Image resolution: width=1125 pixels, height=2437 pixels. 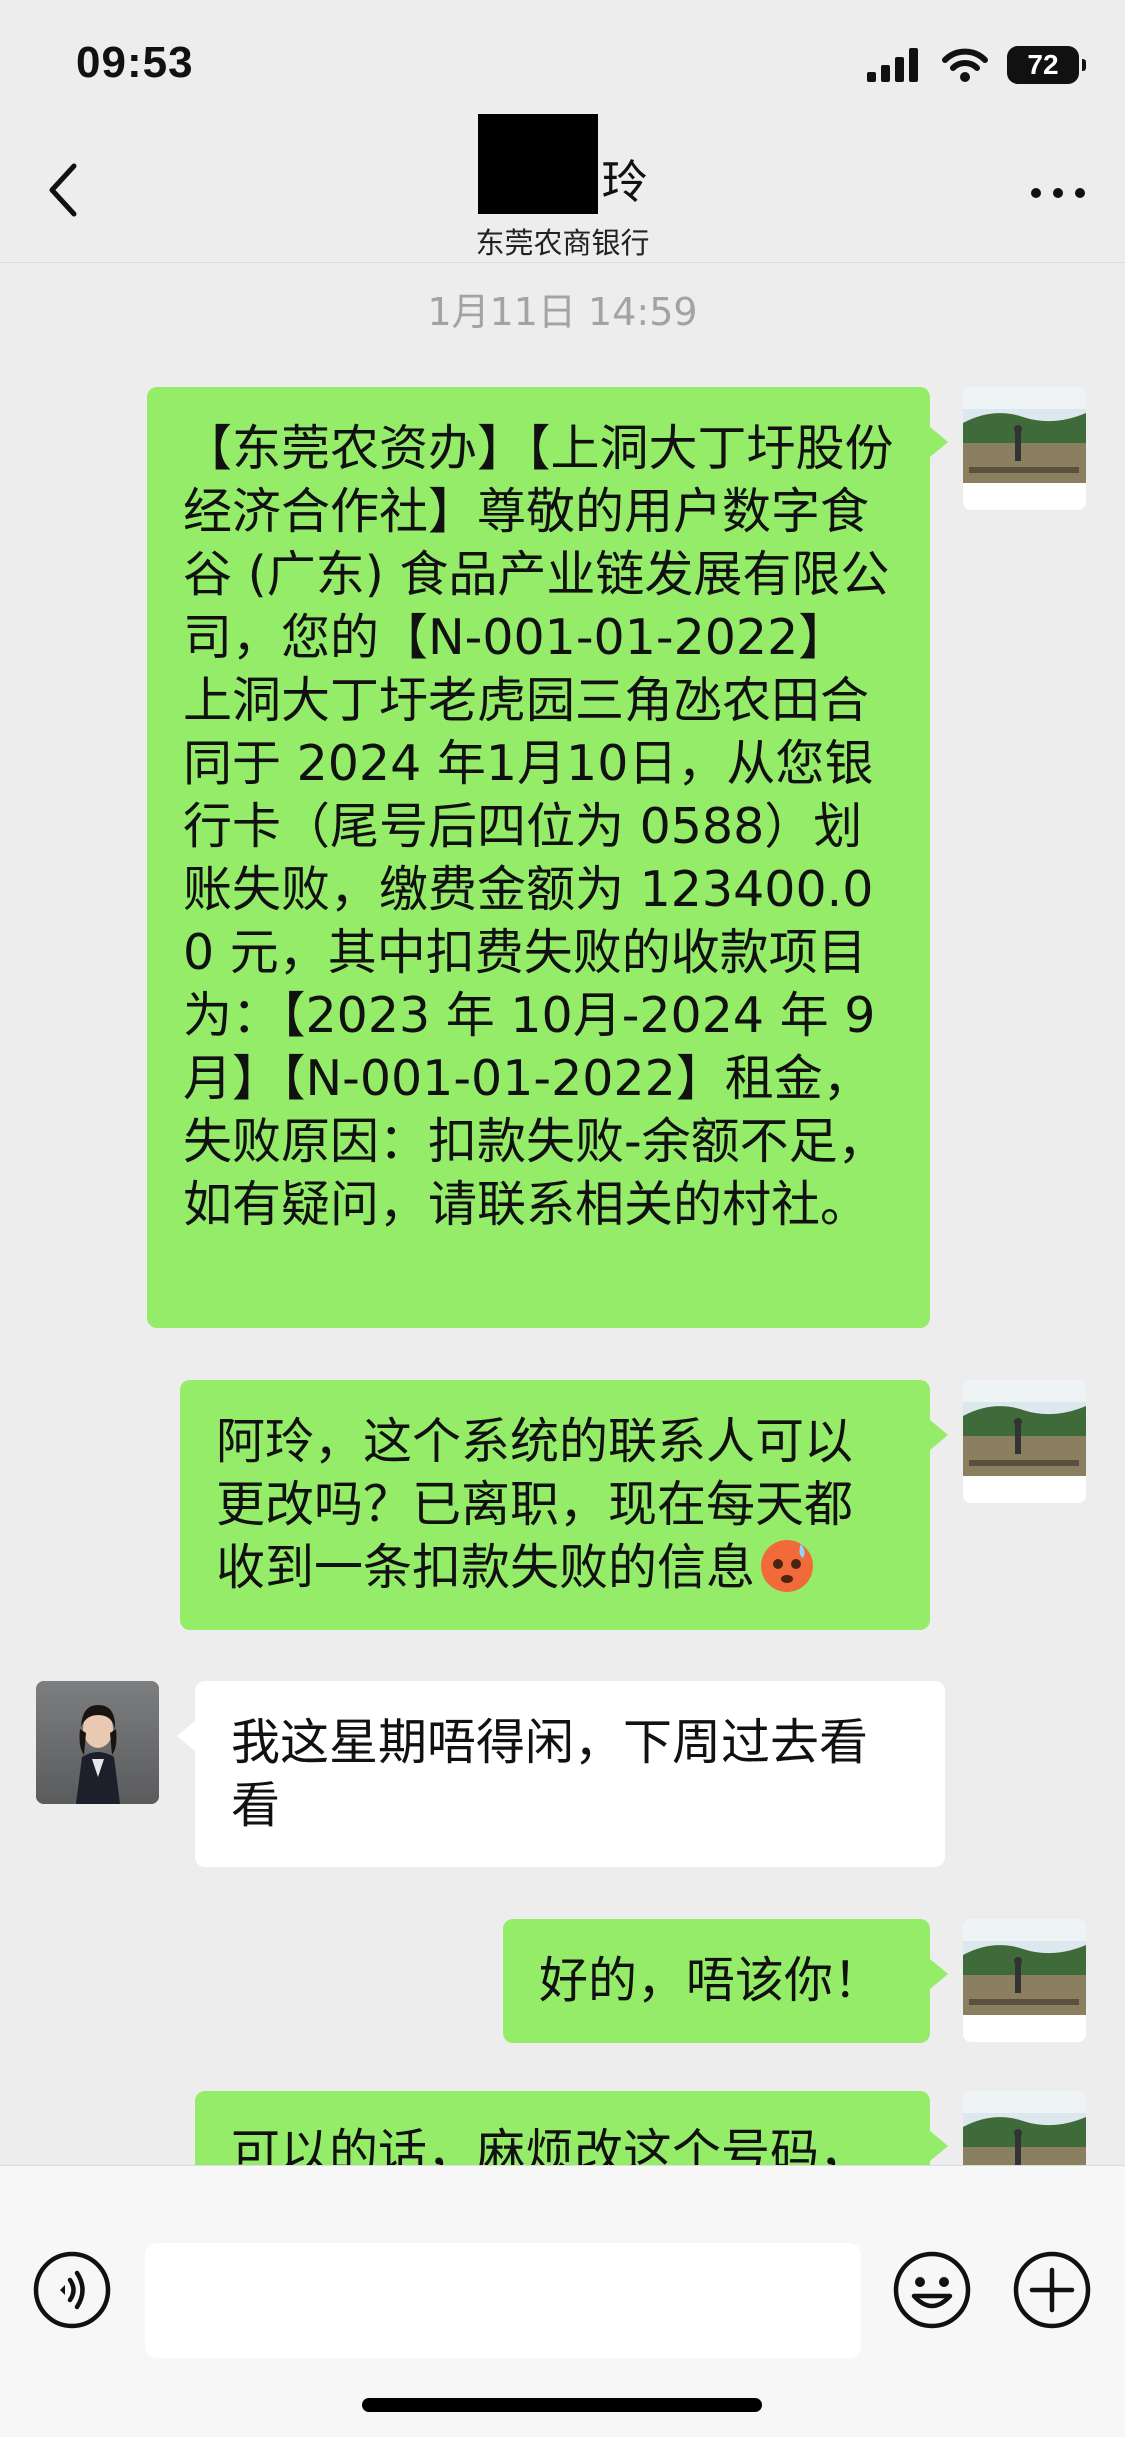 What do you see at coordinates (1052, 2290) in the screenshot?
I see `plus-circle-icon` at bounding box center [1052, 2290].